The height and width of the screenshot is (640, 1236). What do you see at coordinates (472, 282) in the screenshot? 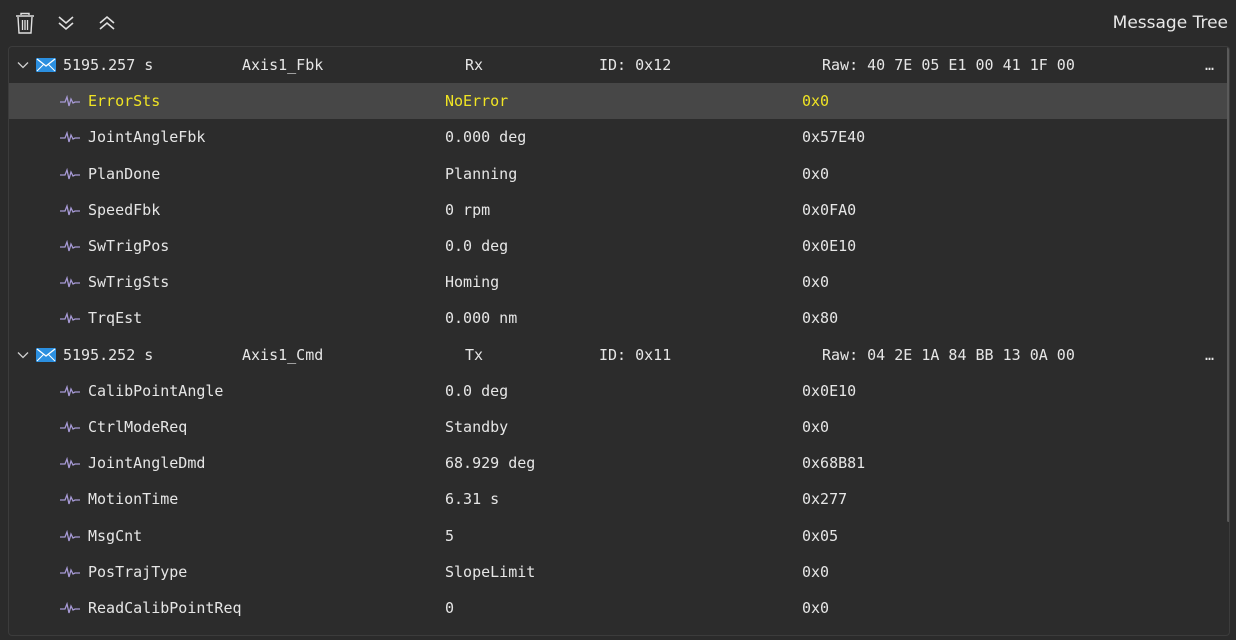
I see `signal-value: Homing` at bounding box center [472, 282].